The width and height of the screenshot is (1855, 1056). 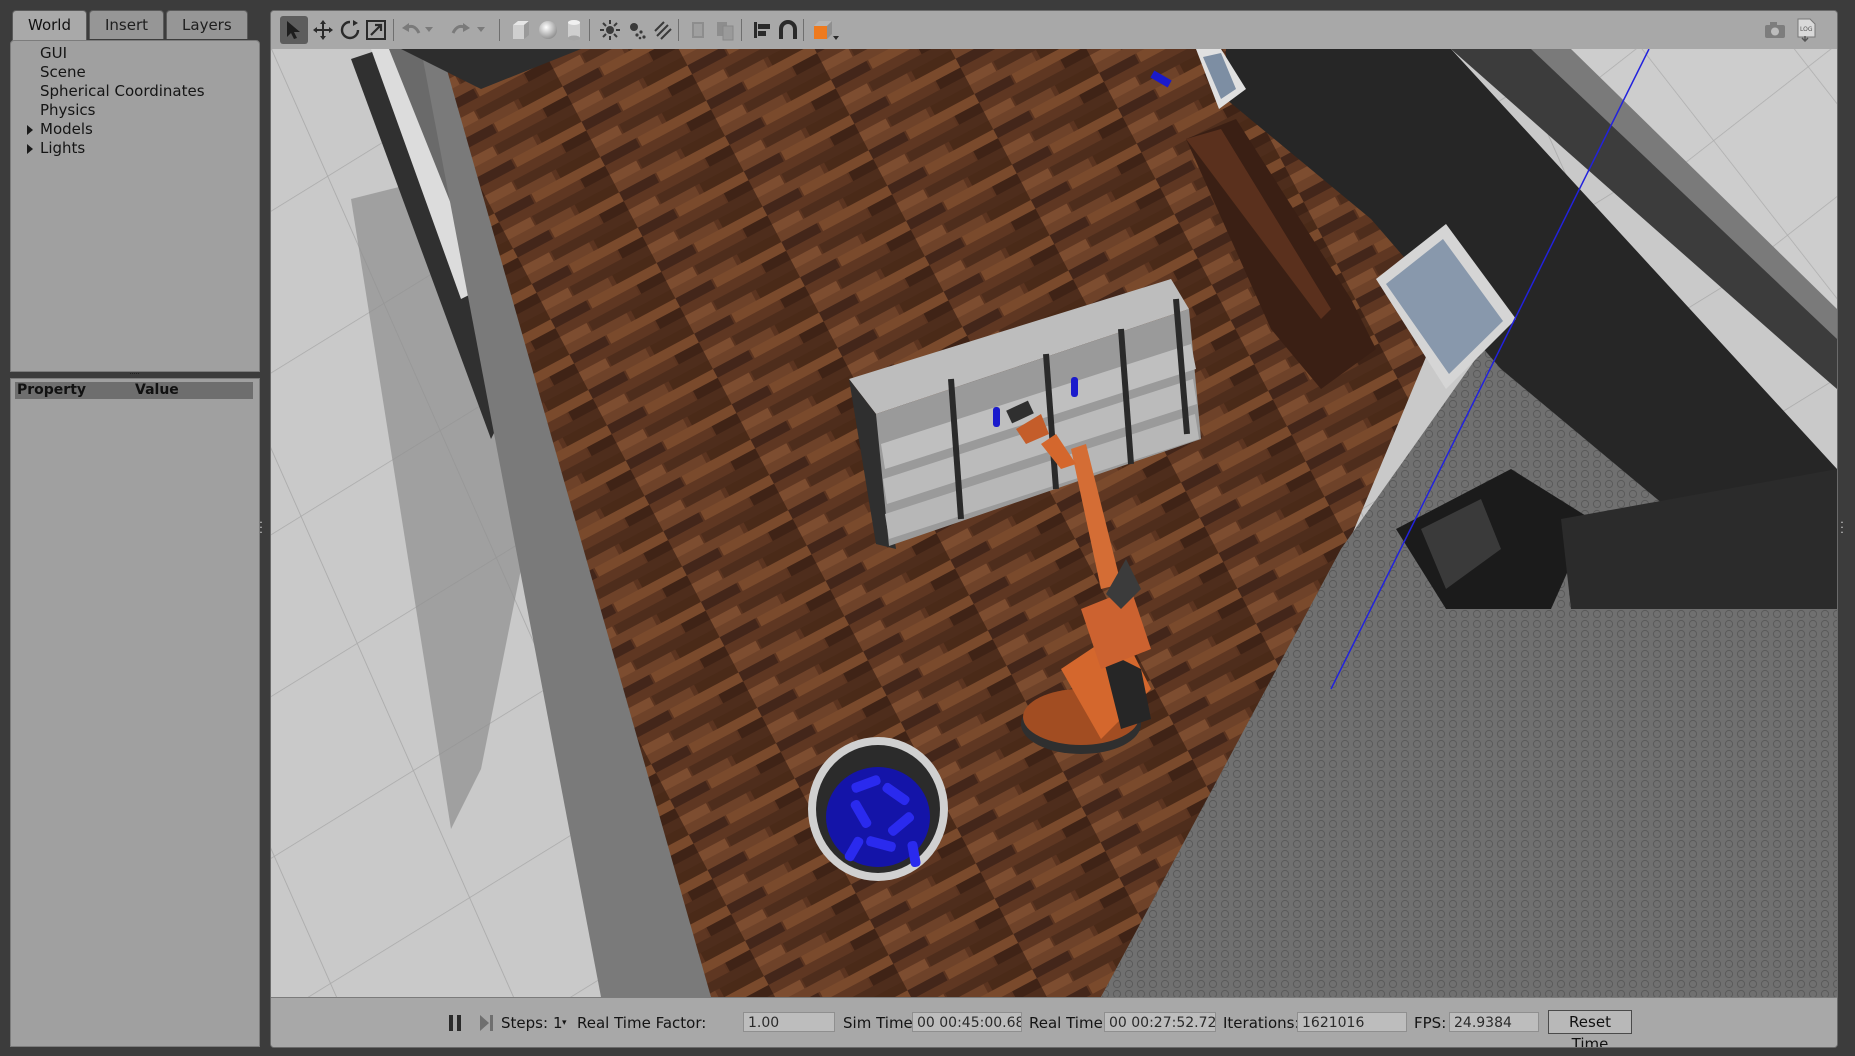 I want to click on undo-dropdown-icon, so click(x=429, y=30).